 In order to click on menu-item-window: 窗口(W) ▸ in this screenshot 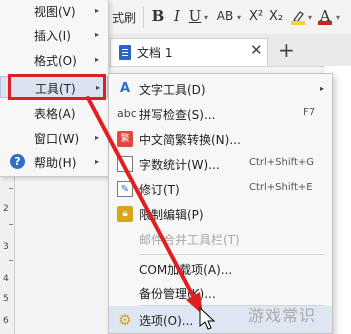, I will do `click(54, 138)`.